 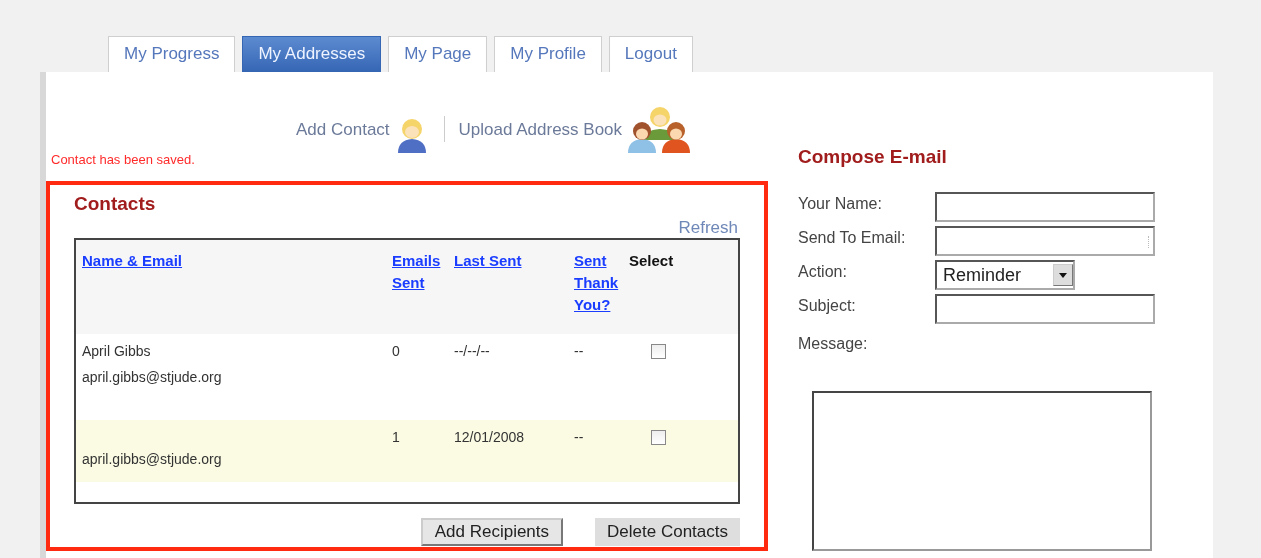 I want to click on nav-tab: My Addresses, so click(x=312, y=54).